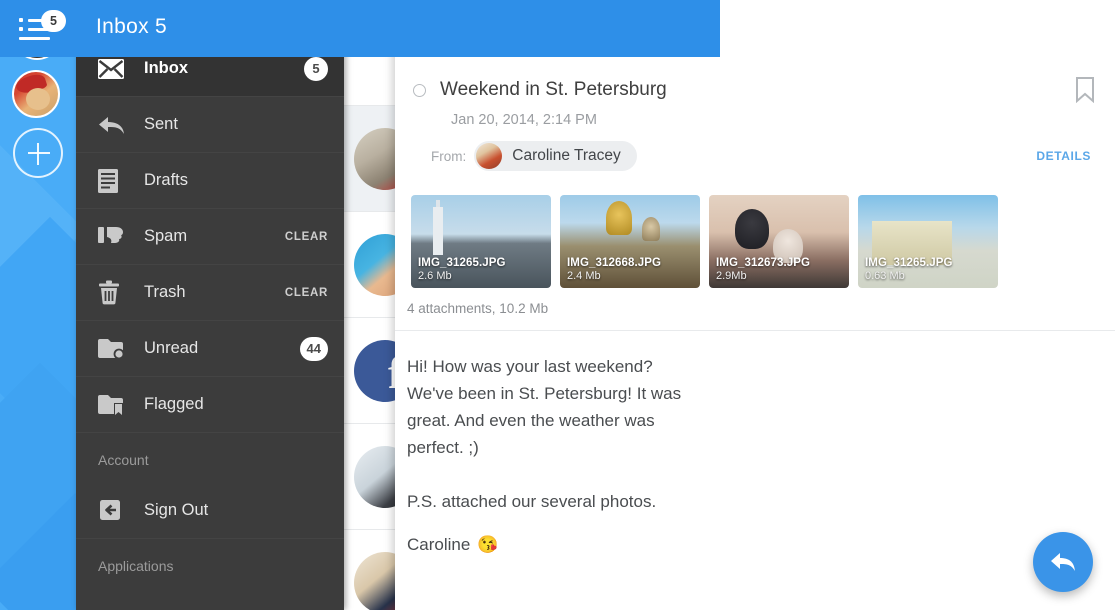  I want to click on details-button: DETAILS, so click(1063, 156).